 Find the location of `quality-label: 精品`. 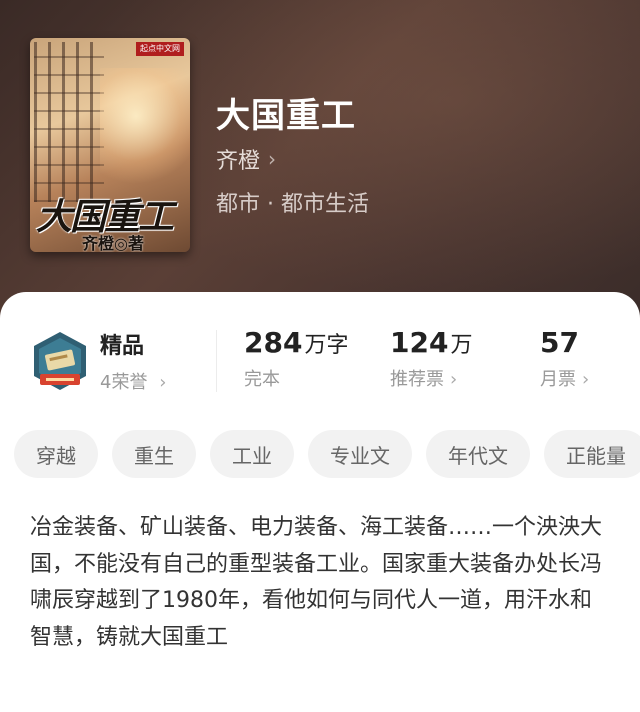

quality-label: 精品 is located at coordinates (122, 346).